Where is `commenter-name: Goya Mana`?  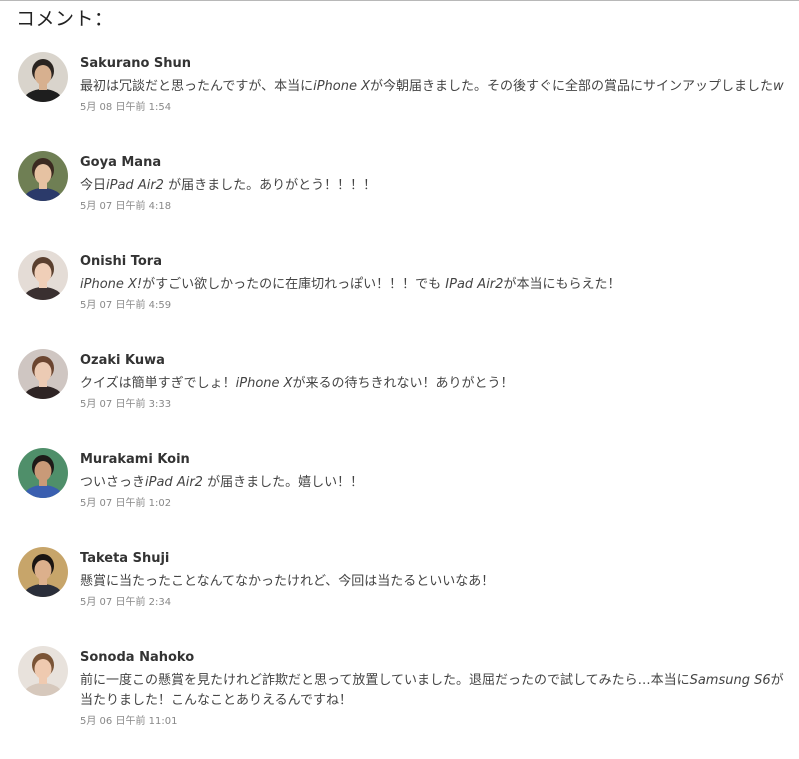 commenter-name: Goya Mana is located at coordinates (121, 162).